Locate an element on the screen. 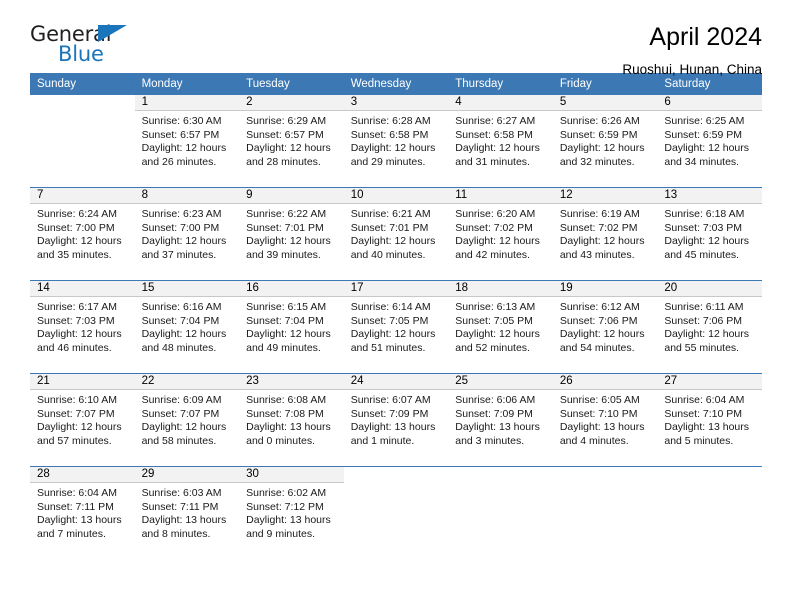 The height and width of the screenshot is (612, 792). sunrise-text: Sunrise: 6:11 AM is located at coordinates (704, 307).